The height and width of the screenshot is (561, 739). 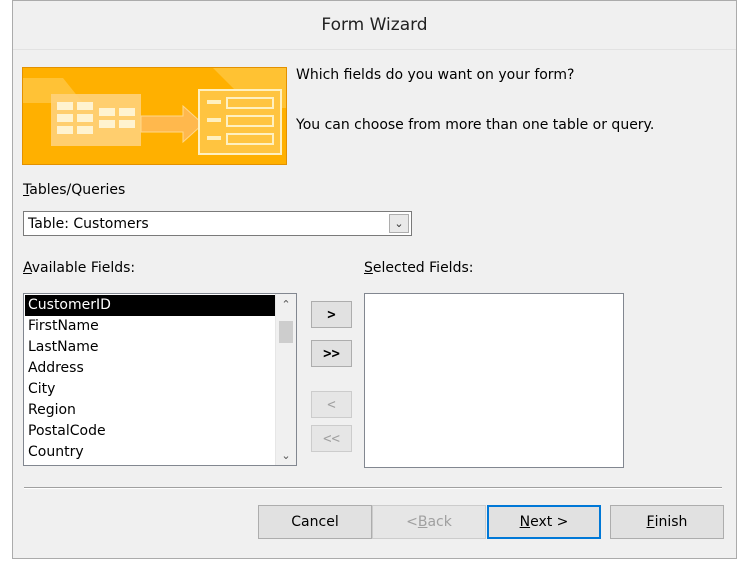 What do you see at coordinates (422, 522) in the screenshot?
I see `back-button-hotkey: B` at bounding box center [422, 522].